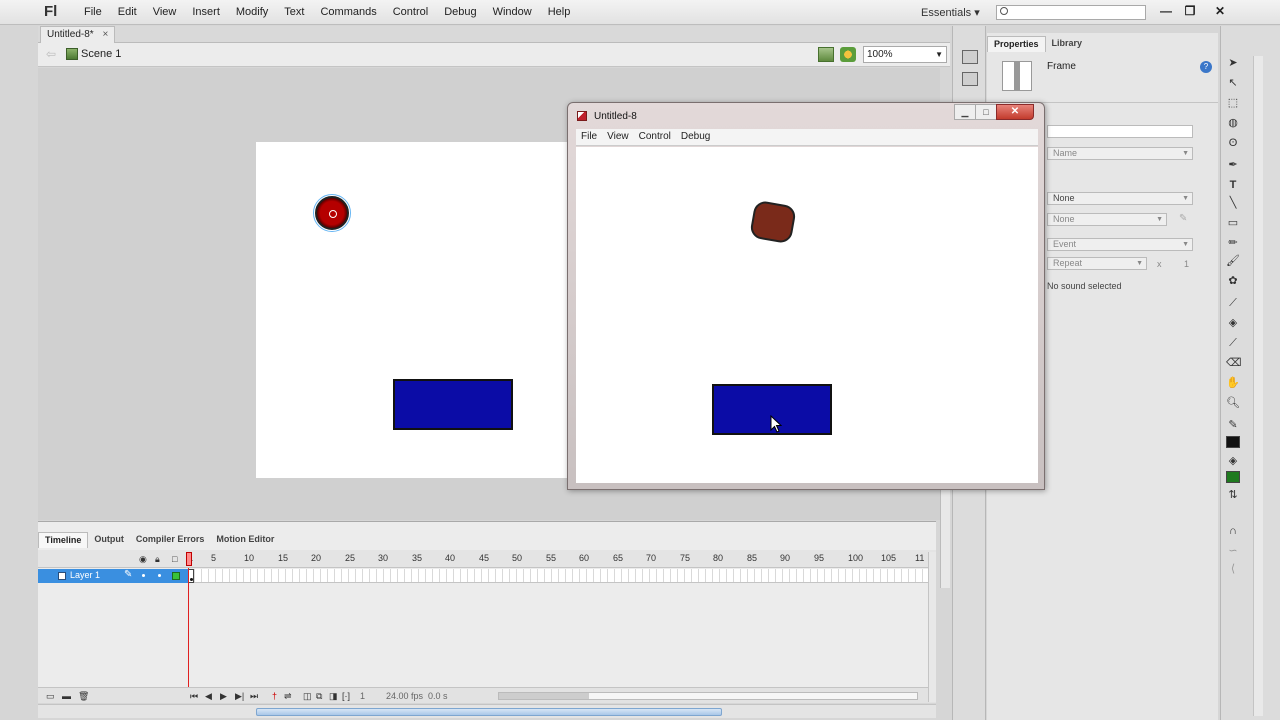 The height and width of the screenshot is (720, 1280). Describe the element at coordinates (1120, 244) in the screenshot. I see `sound-sync-select: Event ▼` at that location.